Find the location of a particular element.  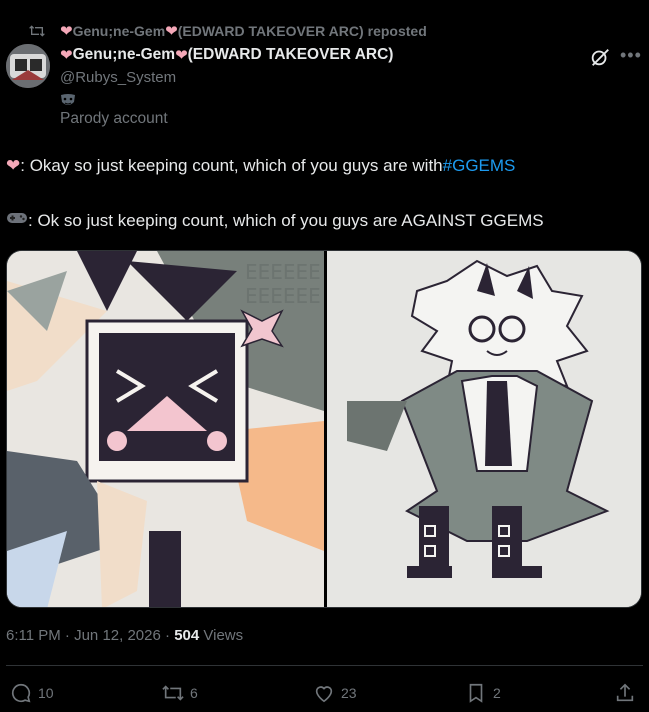

reply-button: 10 is located at coordinates (32, 693).